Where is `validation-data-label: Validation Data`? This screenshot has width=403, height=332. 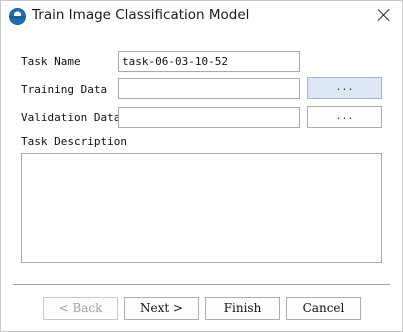 validation-data-label: Validation Data is located at coordinates (71, 117).